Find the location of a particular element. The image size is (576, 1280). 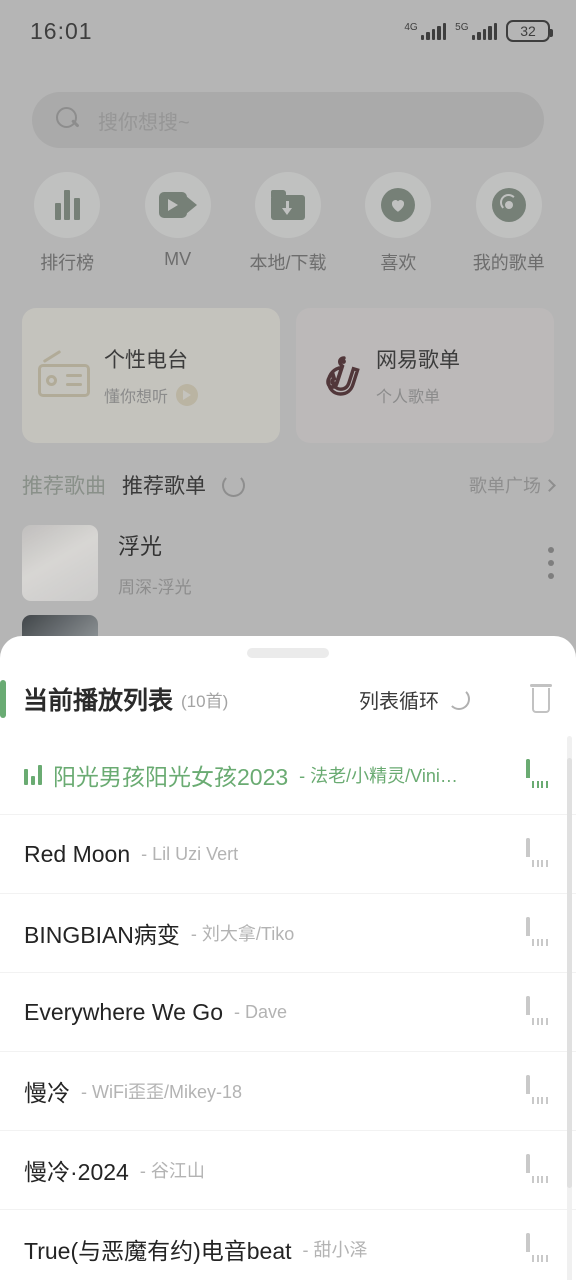

chevron-right-icon is located at coordinates (549, 485).